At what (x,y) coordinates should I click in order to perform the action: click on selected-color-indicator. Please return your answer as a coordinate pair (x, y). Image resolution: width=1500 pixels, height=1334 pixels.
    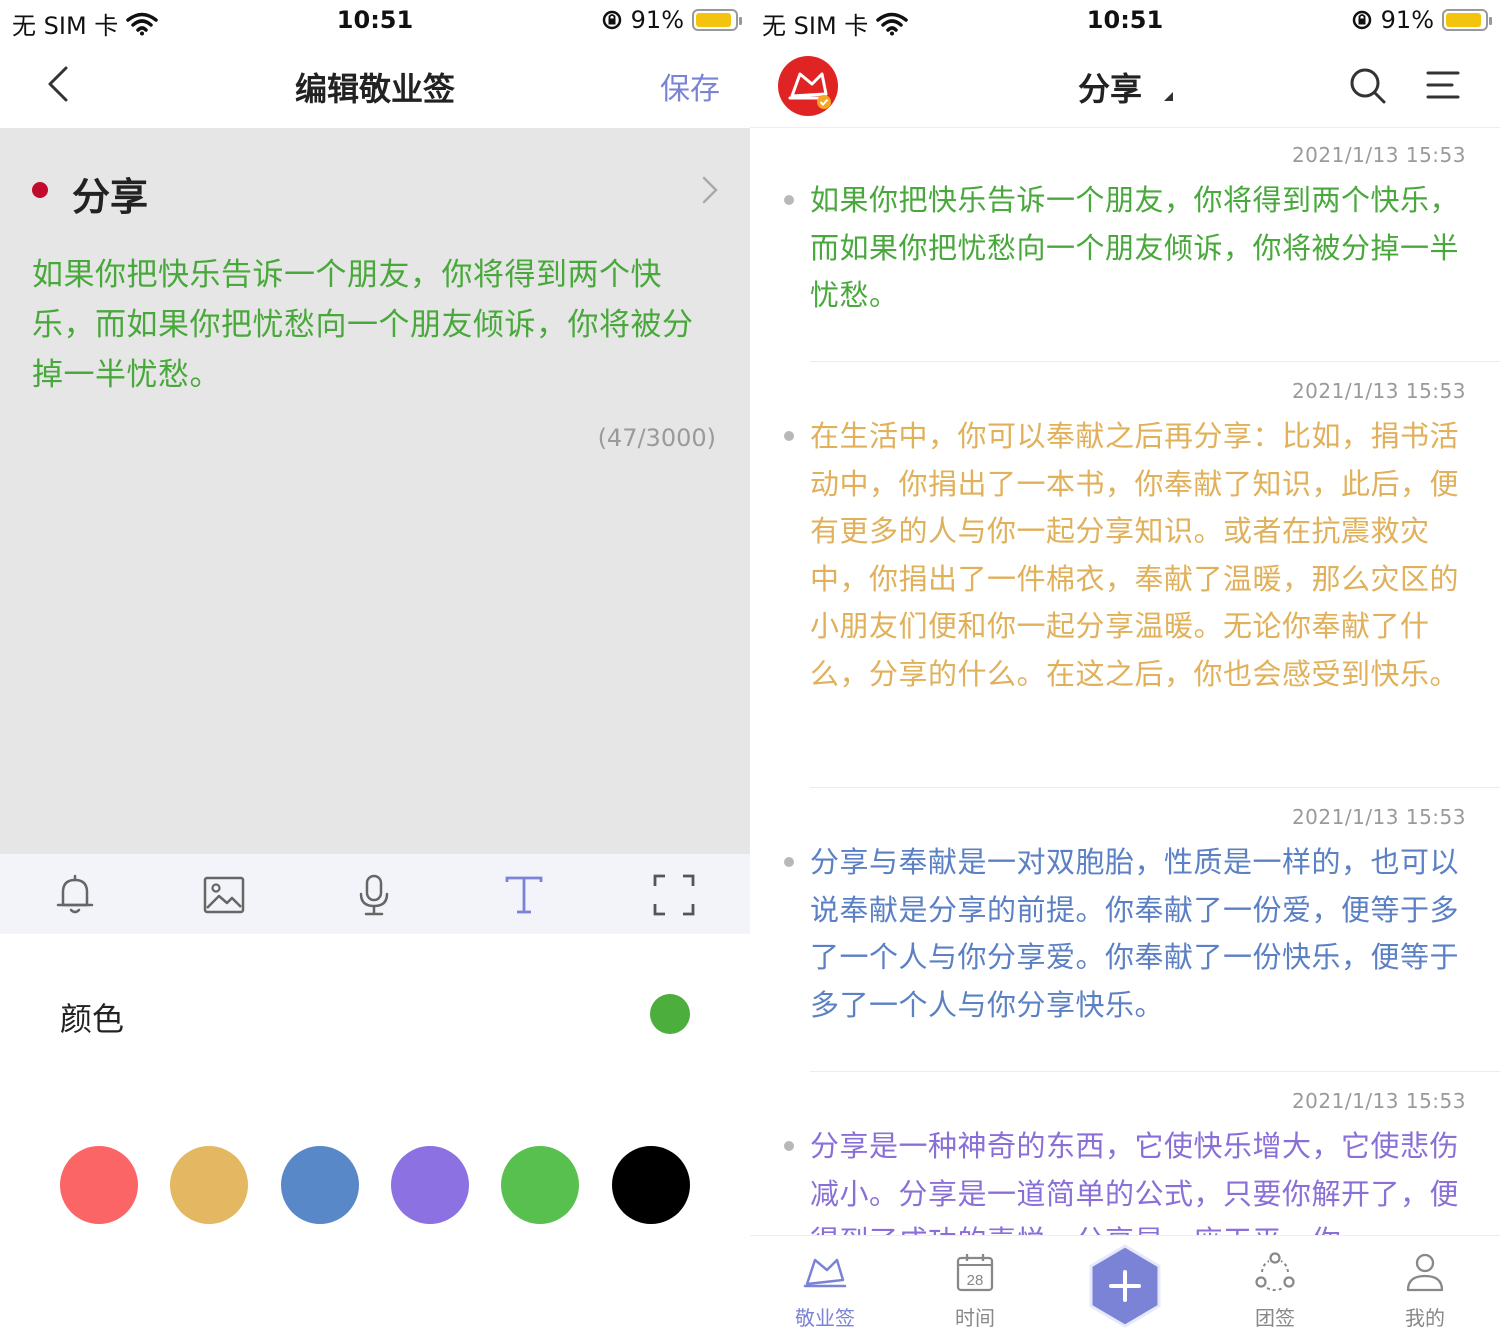
    Looking at the image, I should click on (670, 1014).